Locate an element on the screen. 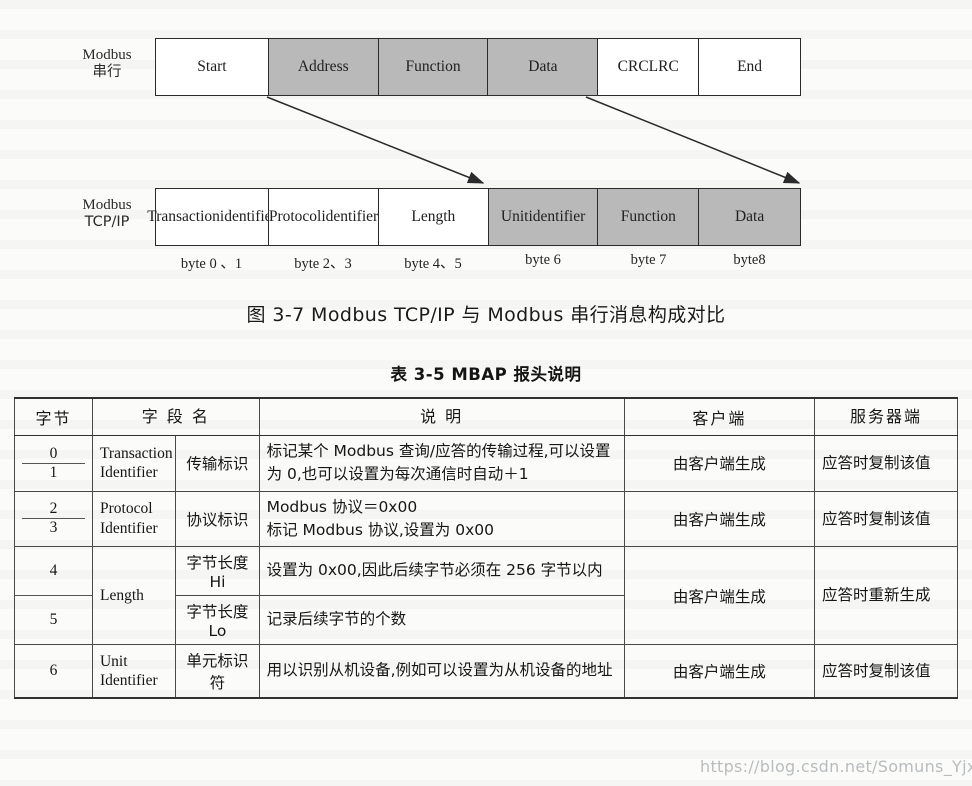 Image resolution: width=972 pixels, height=786 pixels. cell-field-cn-lo: 字节长度 Lo is located at coordinates (217, 620).